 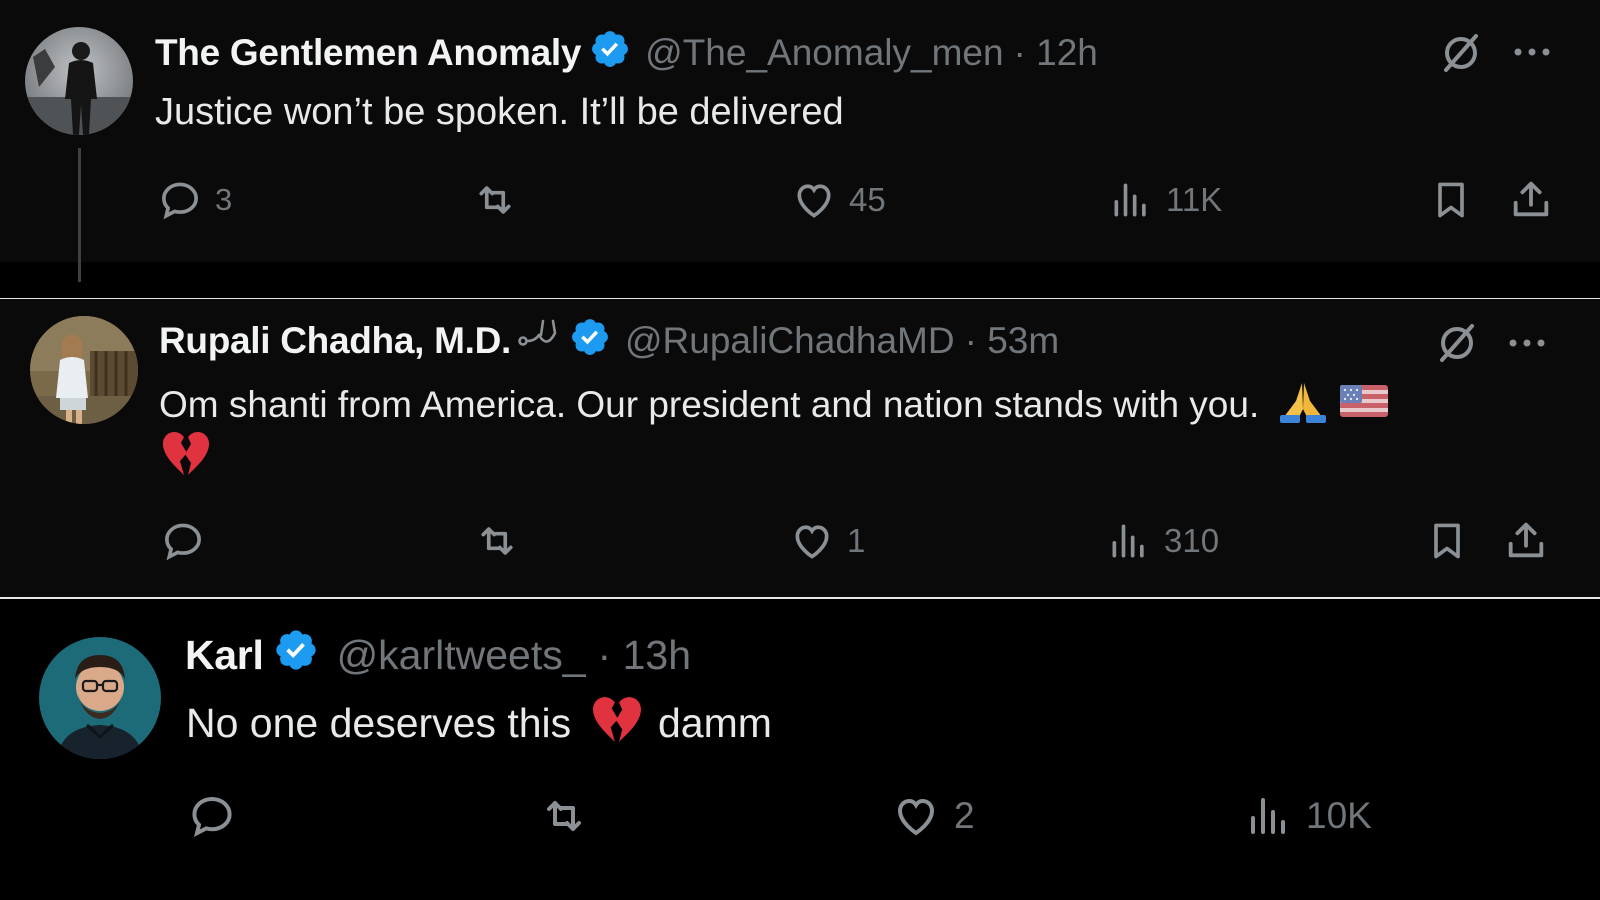 What do you see at coordinates (790, 341) in the screenshot?
I see `user-handle: @RupaliChadhaMD` at bounding box center [790, 341].